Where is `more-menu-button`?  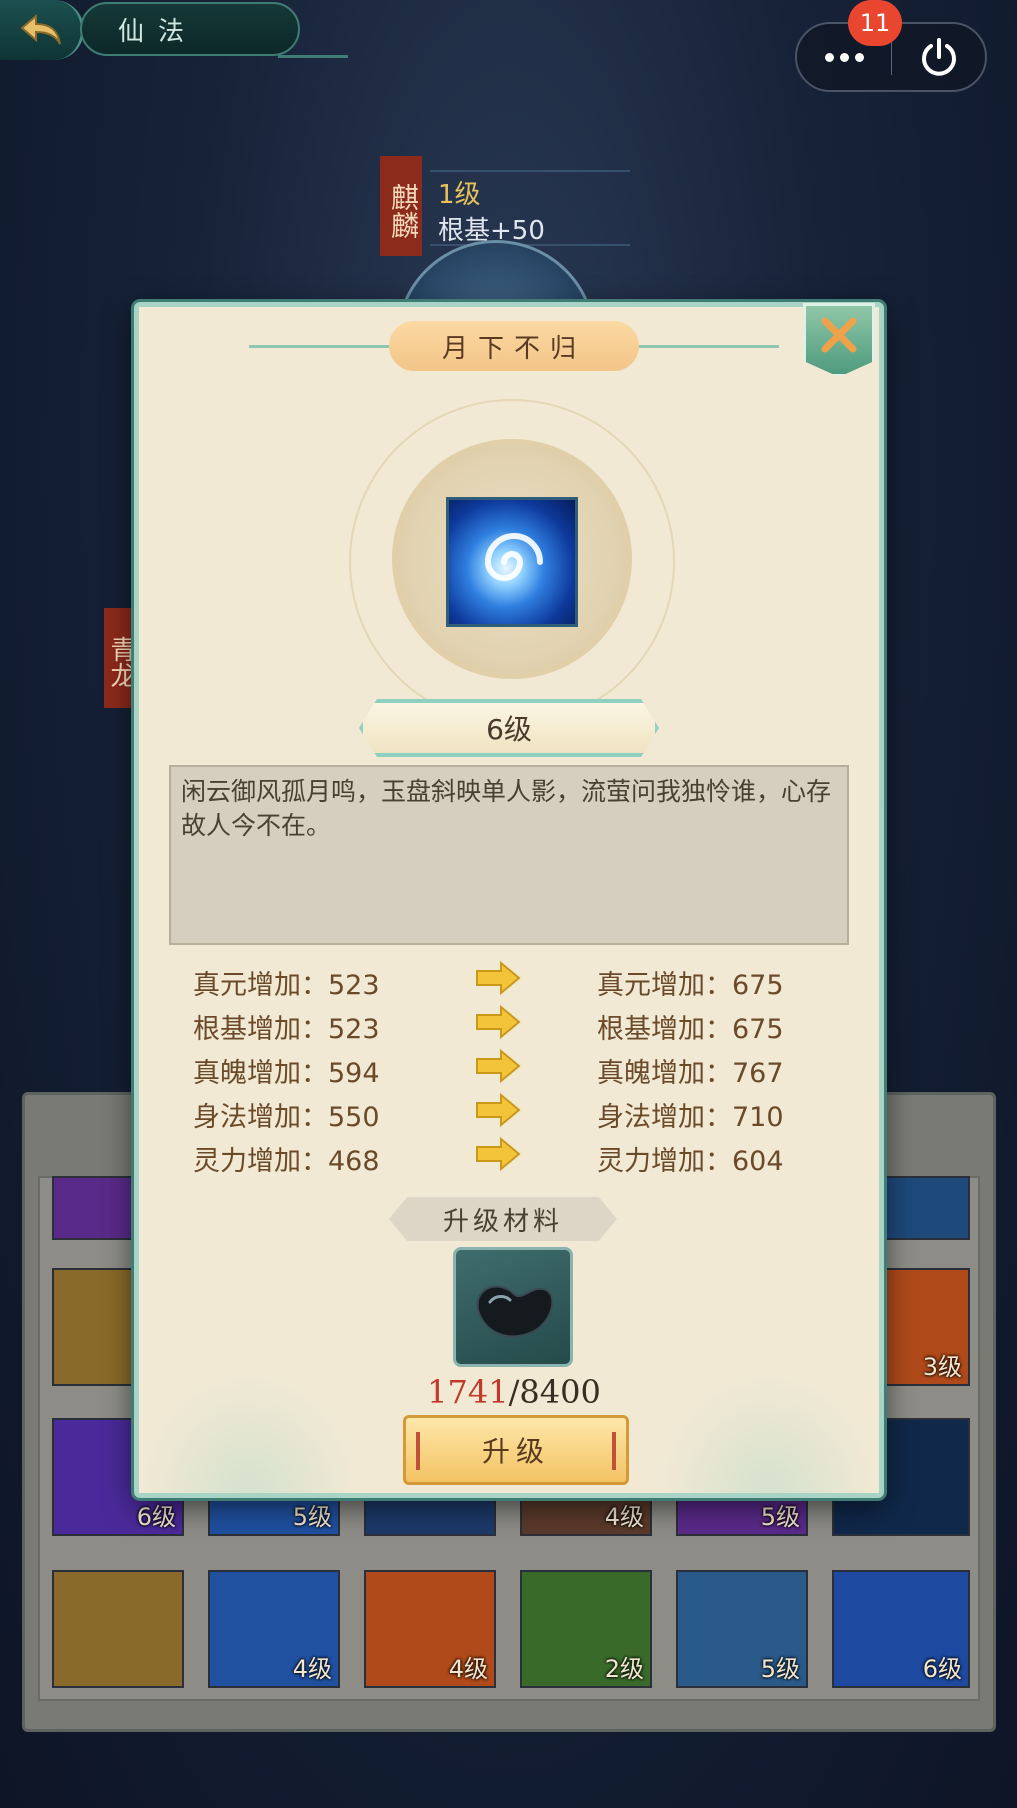
more-menu-button is located at coordinates (844, 57).